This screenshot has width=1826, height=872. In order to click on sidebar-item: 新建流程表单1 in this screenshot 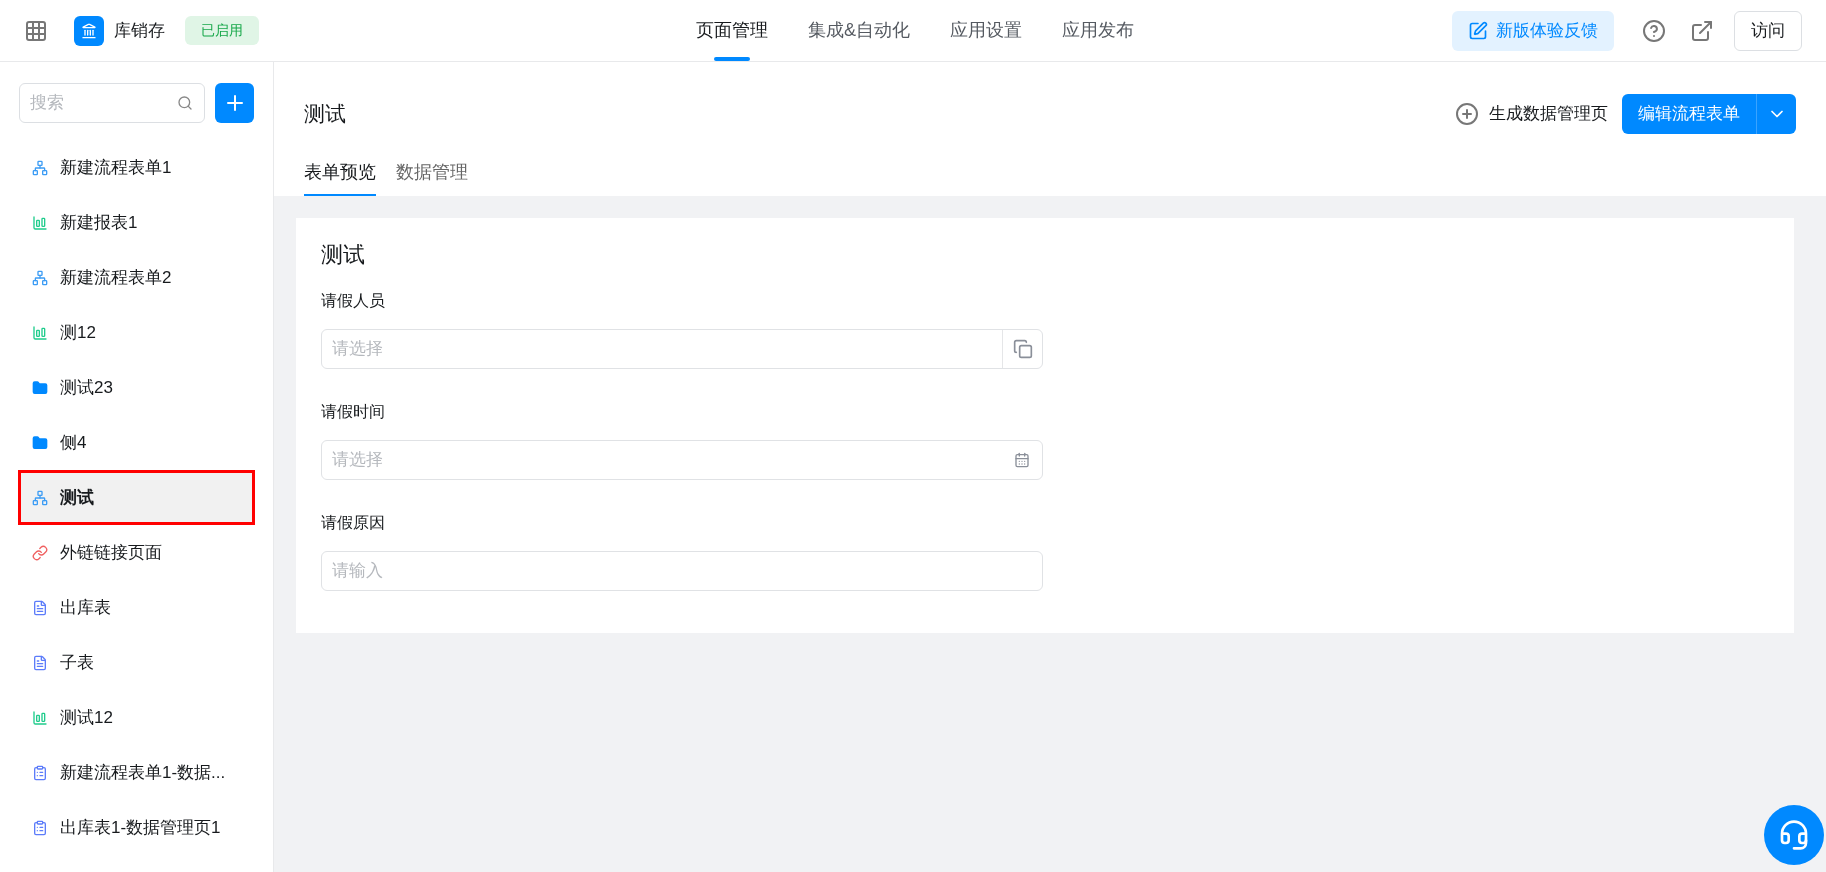, I will do `click(136, 167)`.